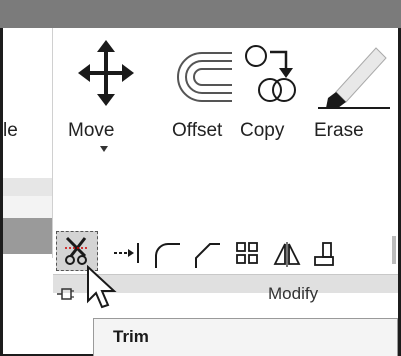 The height and width of the screenshot is (356, 401). I want to click on erase-button: Erase, so click(352, 96).